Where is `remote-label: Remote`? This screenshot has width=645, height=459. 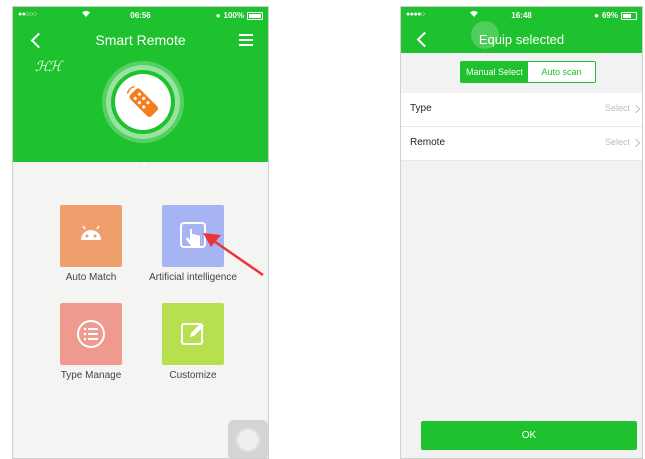 remote-label: Remote is located at coordinates (428, 142).